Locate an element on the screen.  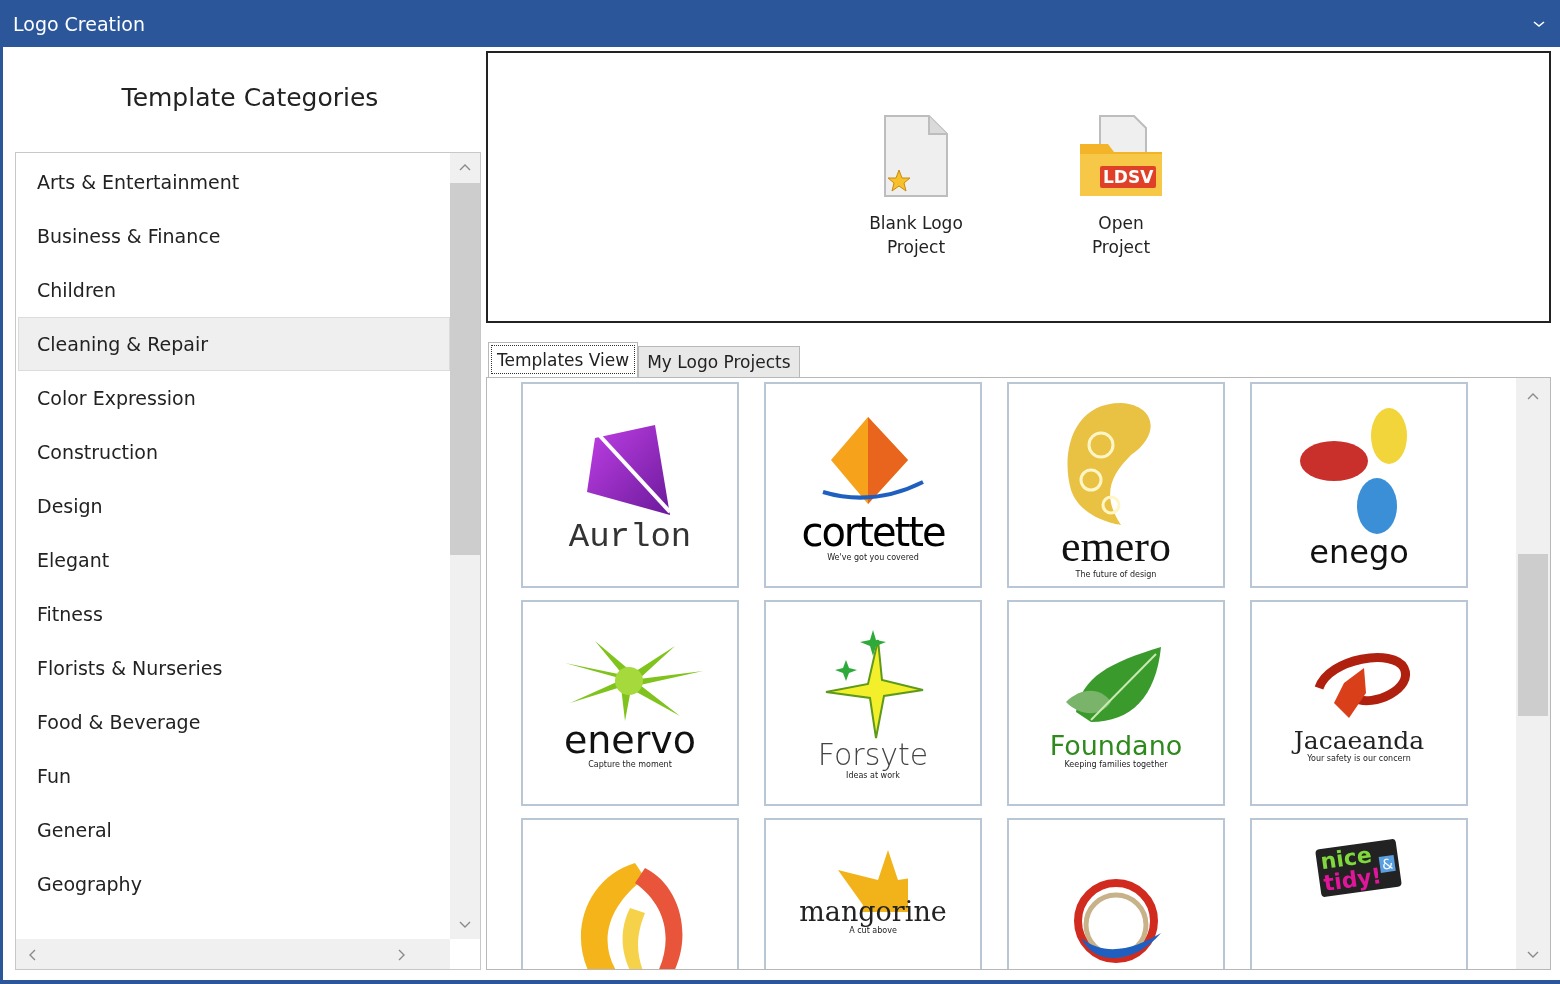
logo-tagline: Keeping families together is located at coordinates (1116, 764).